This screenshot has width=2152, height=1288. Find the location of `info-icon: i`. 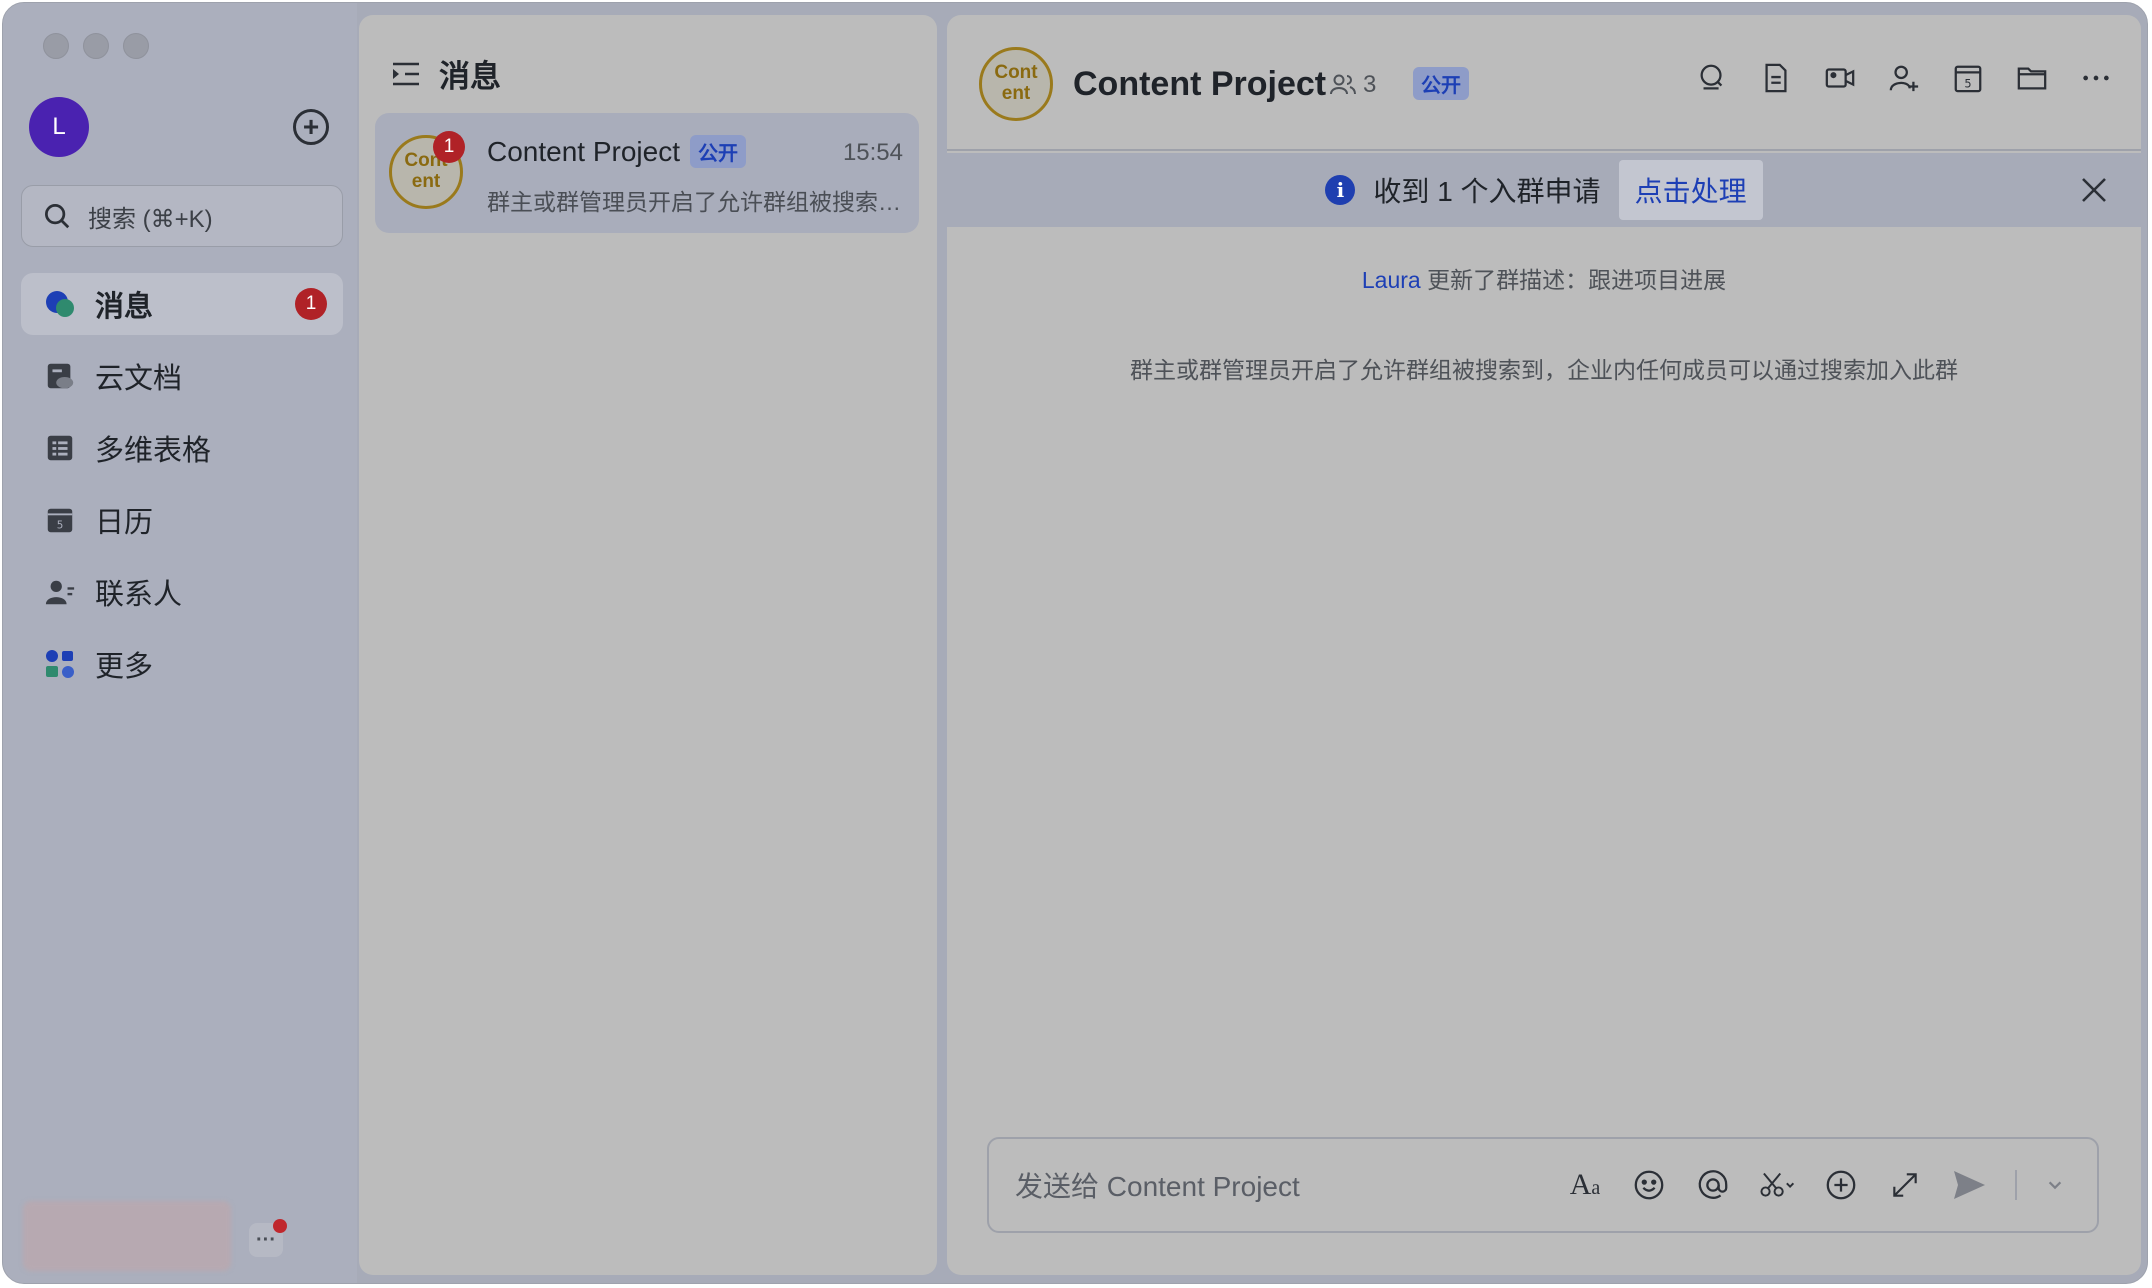

info-icon: i is located at coordinates (1340, 190).